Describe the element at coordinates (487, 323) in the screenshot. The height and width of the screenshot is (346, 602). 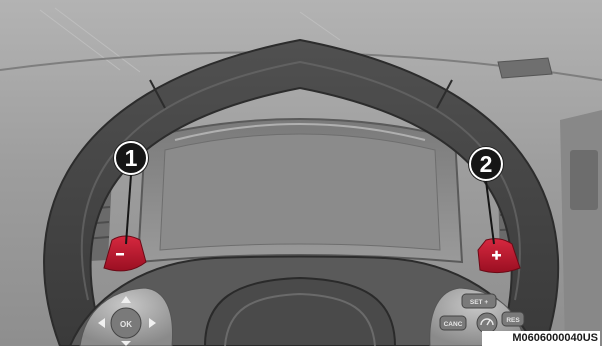
I see `cruise-icon` at that location.